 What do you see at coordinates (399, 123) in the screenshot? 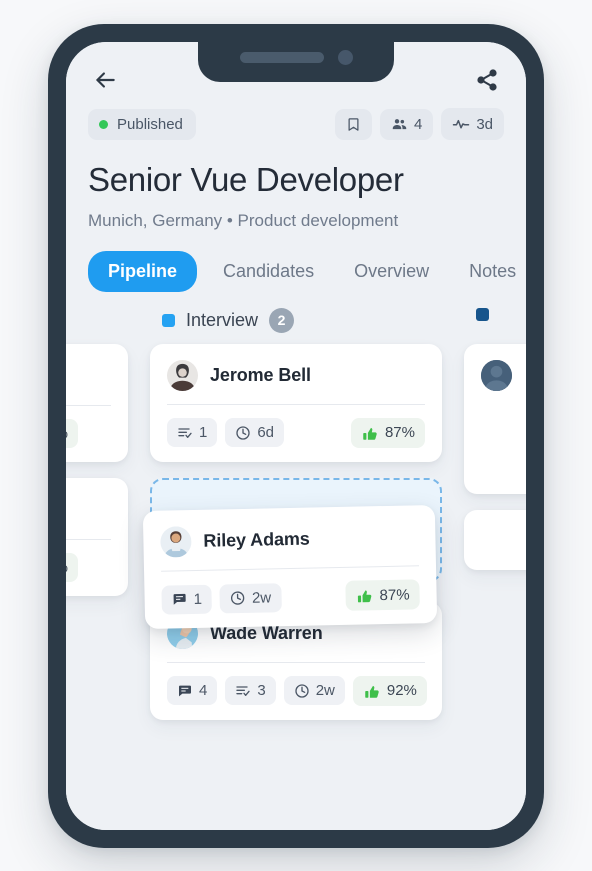
I see `people-icon` at bounding box center [399, 123].